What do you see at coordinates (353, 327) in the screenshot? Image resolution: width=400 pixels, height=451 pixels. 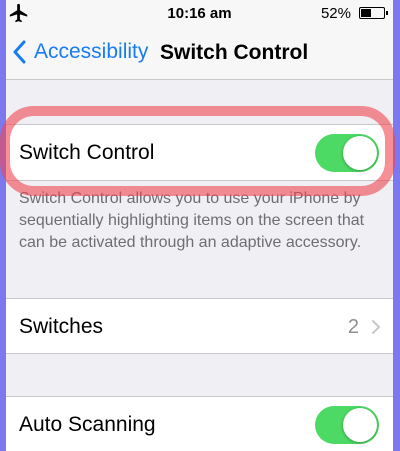 I see `switches-count: 2` at bounding box center [353, 327].